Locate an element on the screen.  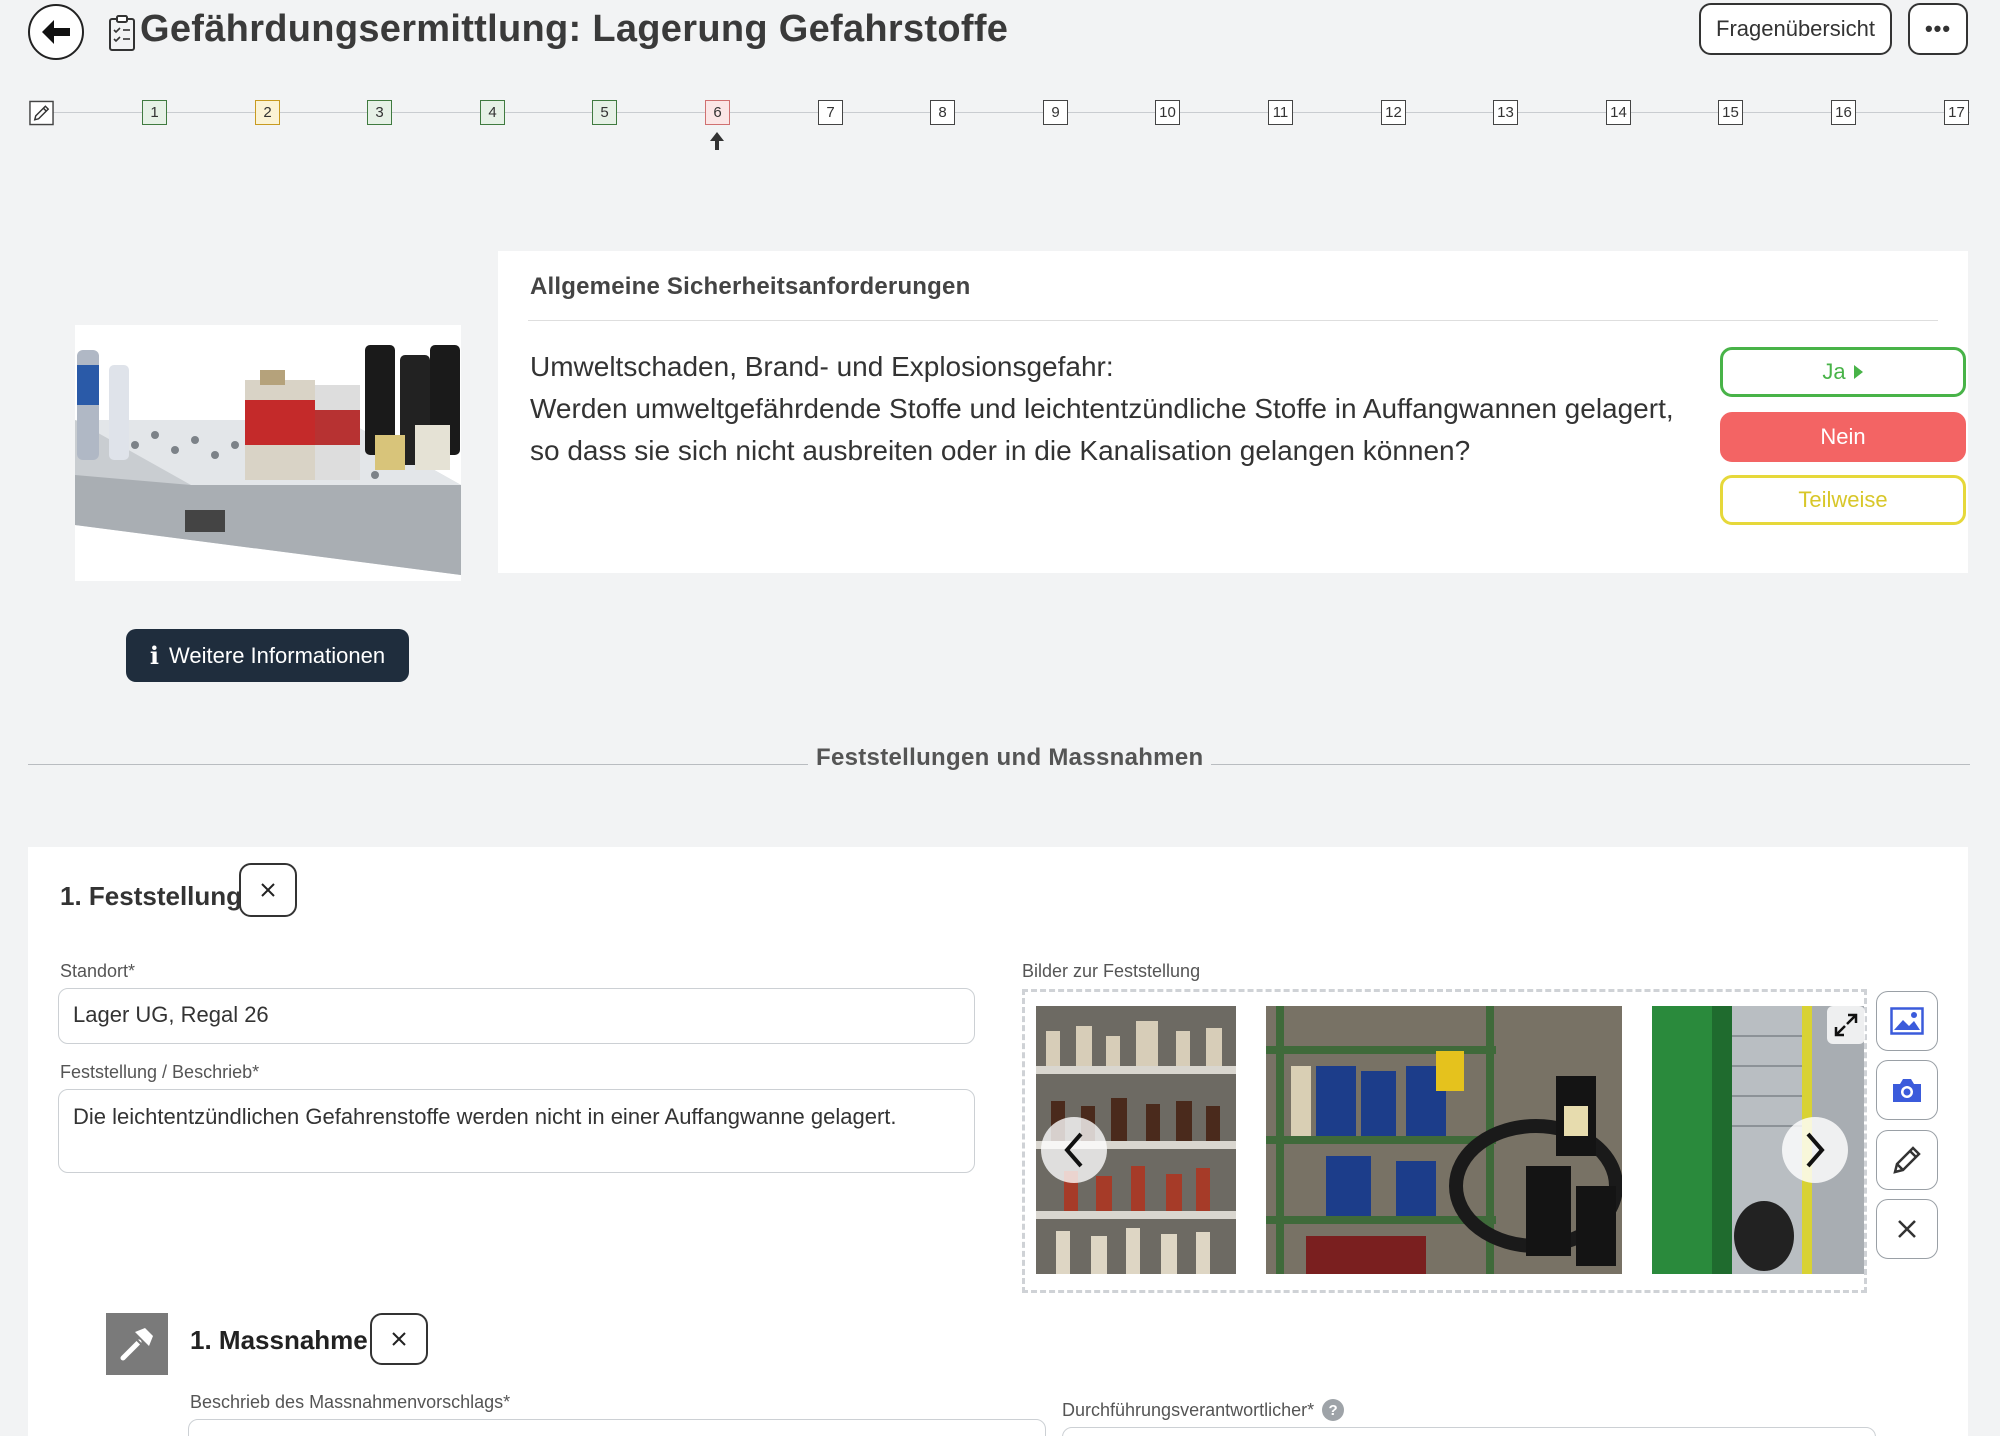
back-button is located at coordinates (56, 32).